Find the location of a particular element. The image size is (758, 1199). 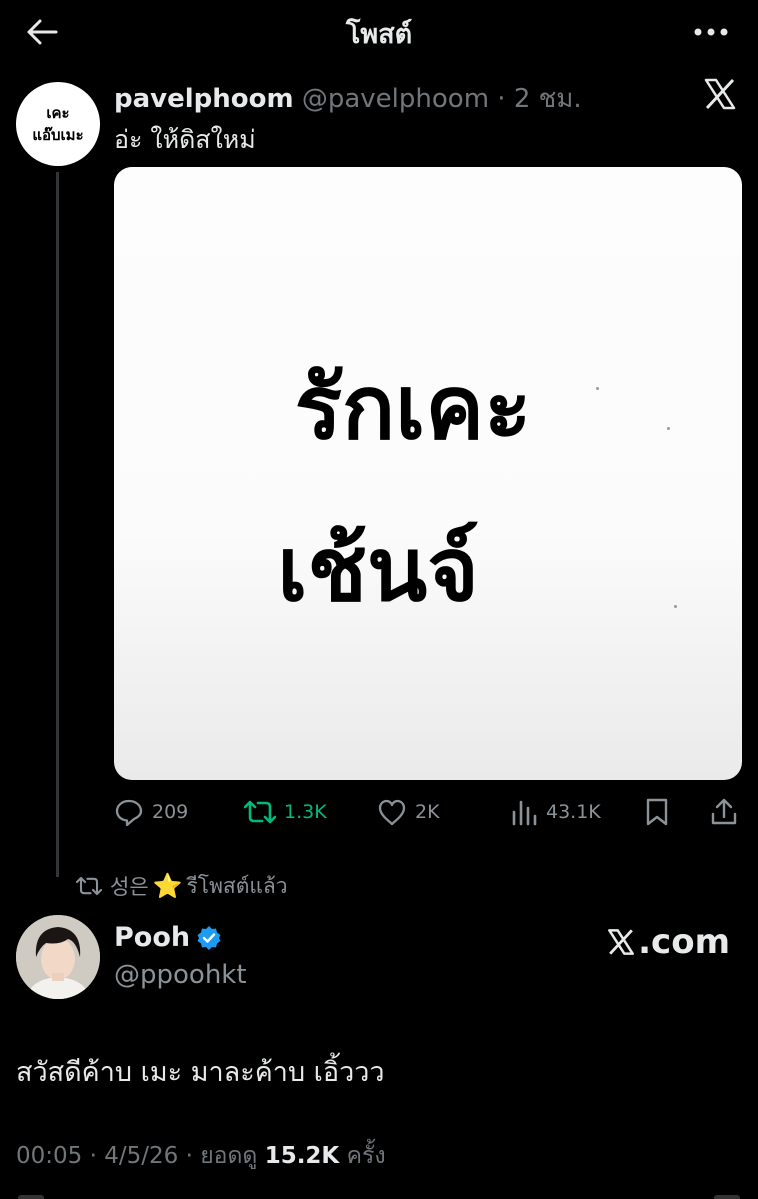

views-button: 43.1K is located at coordinates (555, 812).